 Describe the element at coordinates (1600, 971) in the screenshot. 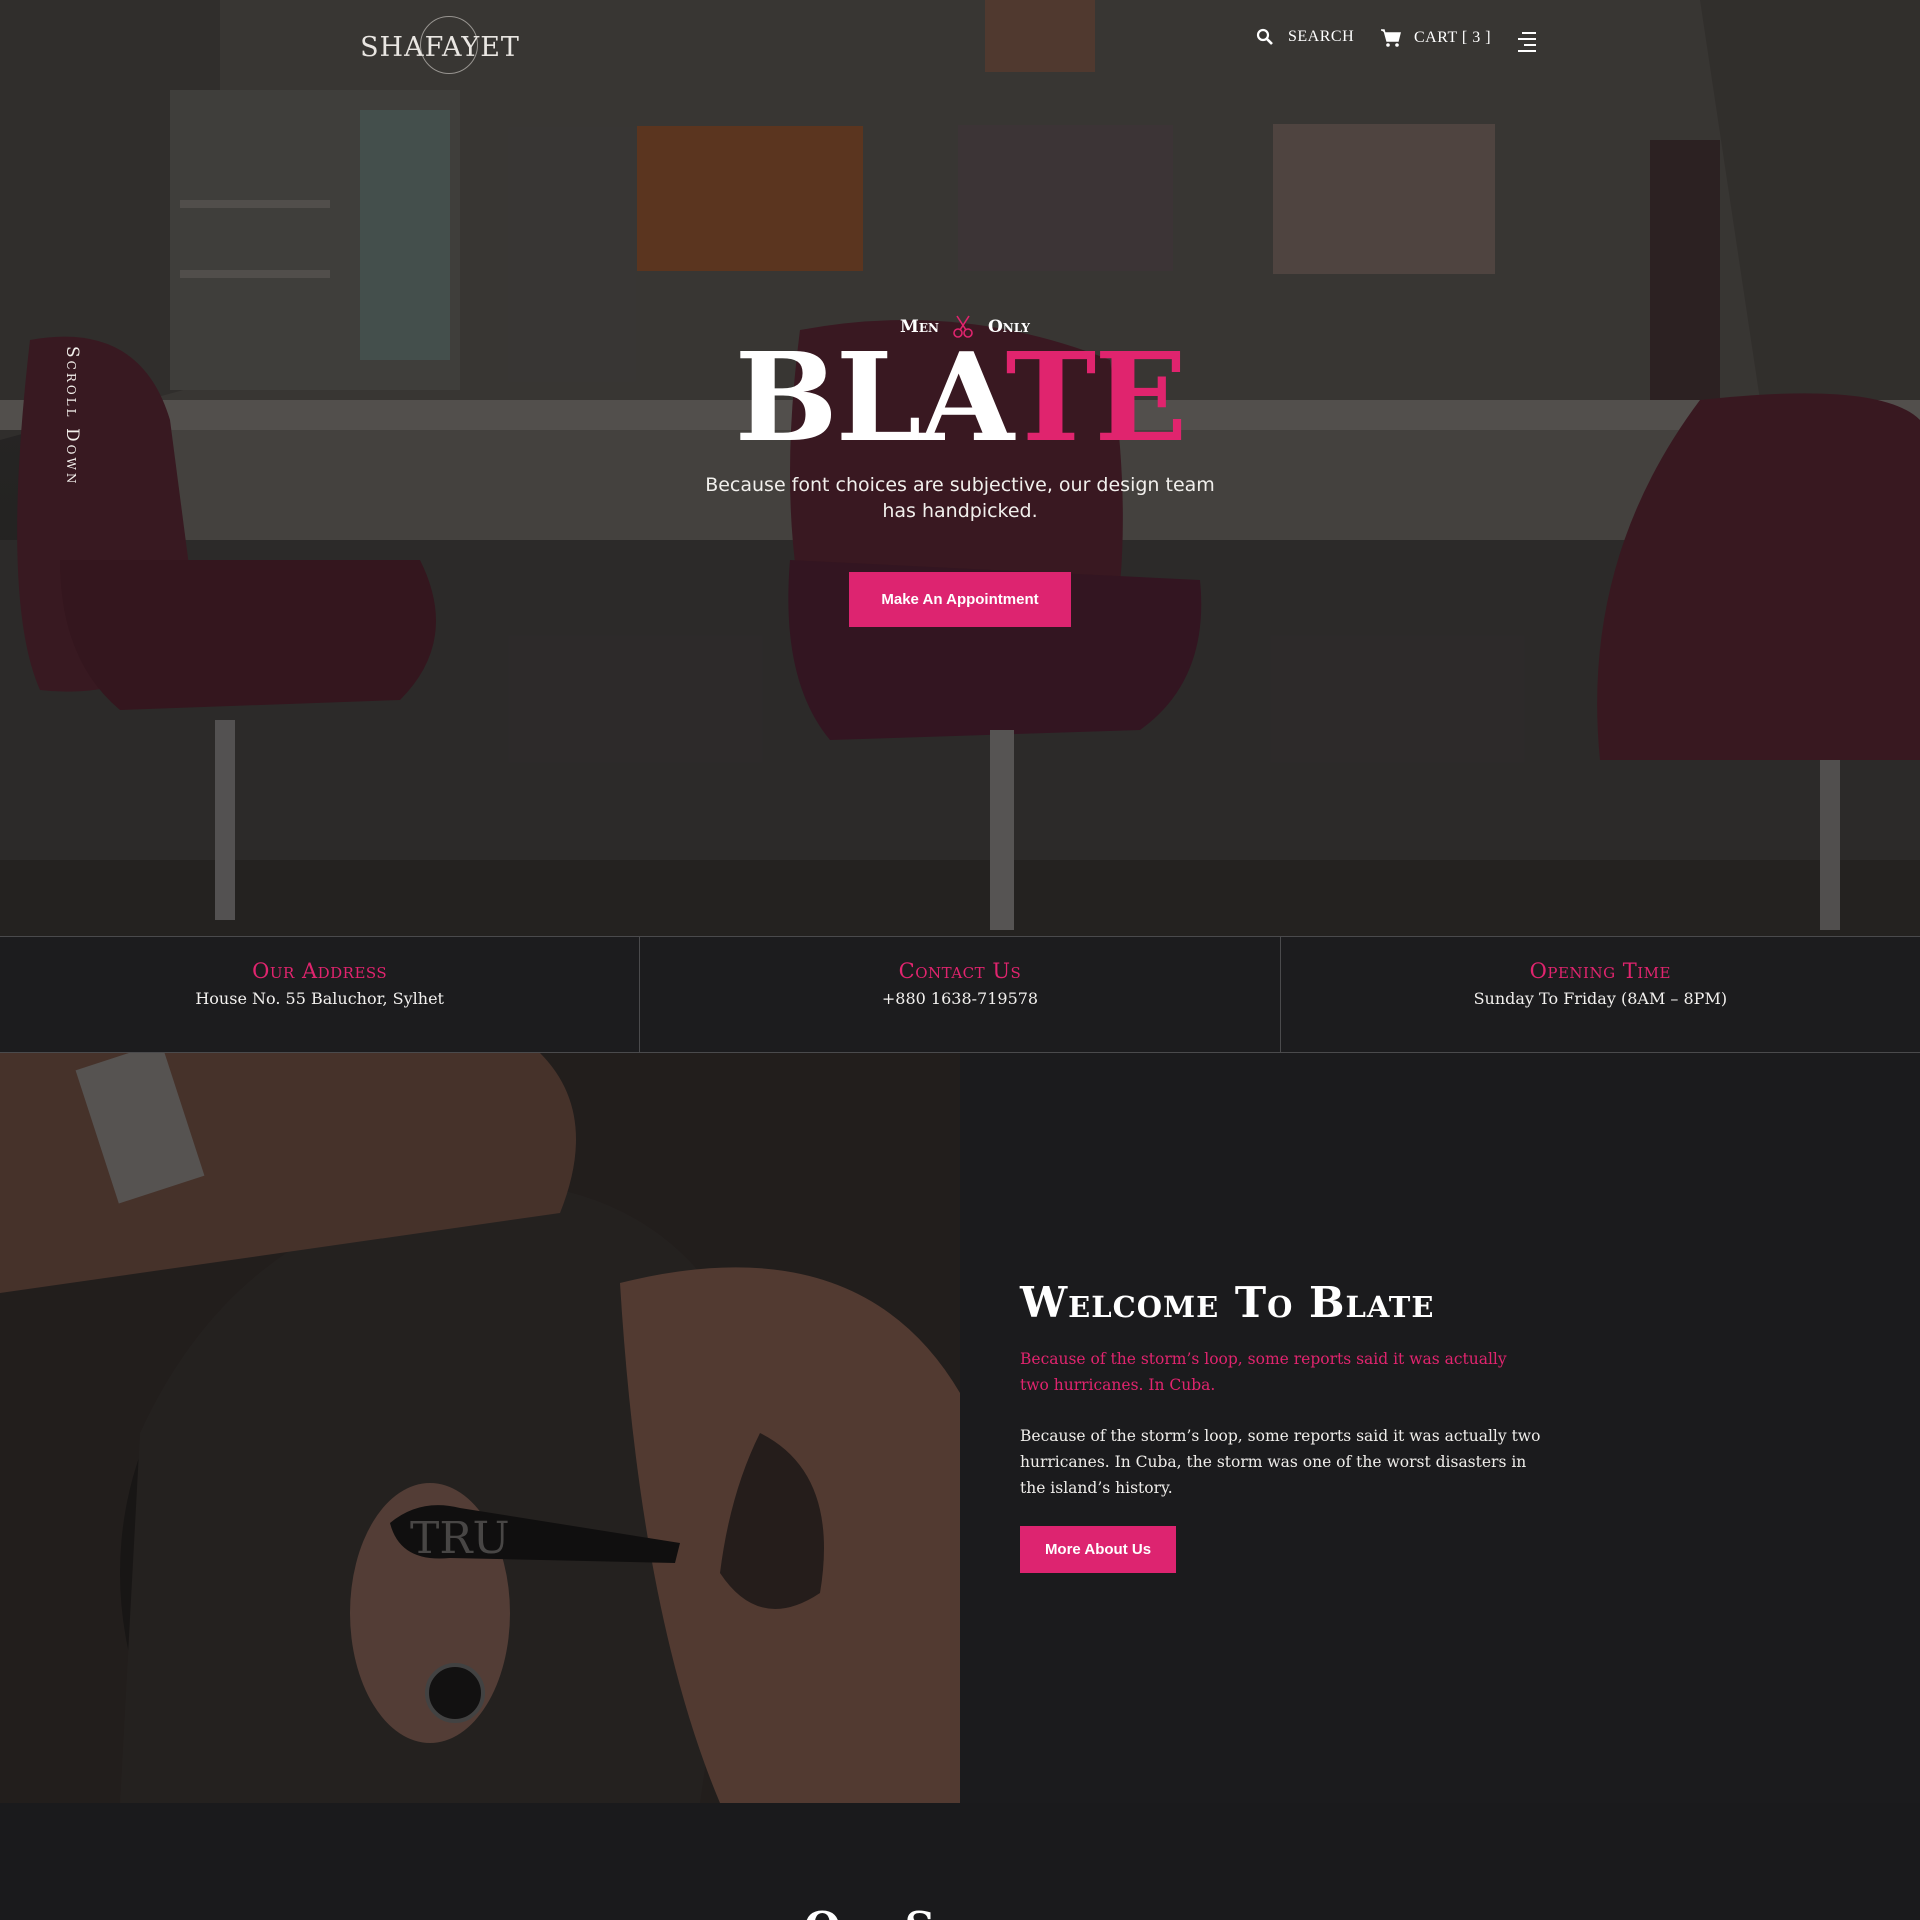

I see `info-label: Opening Time` at that location.